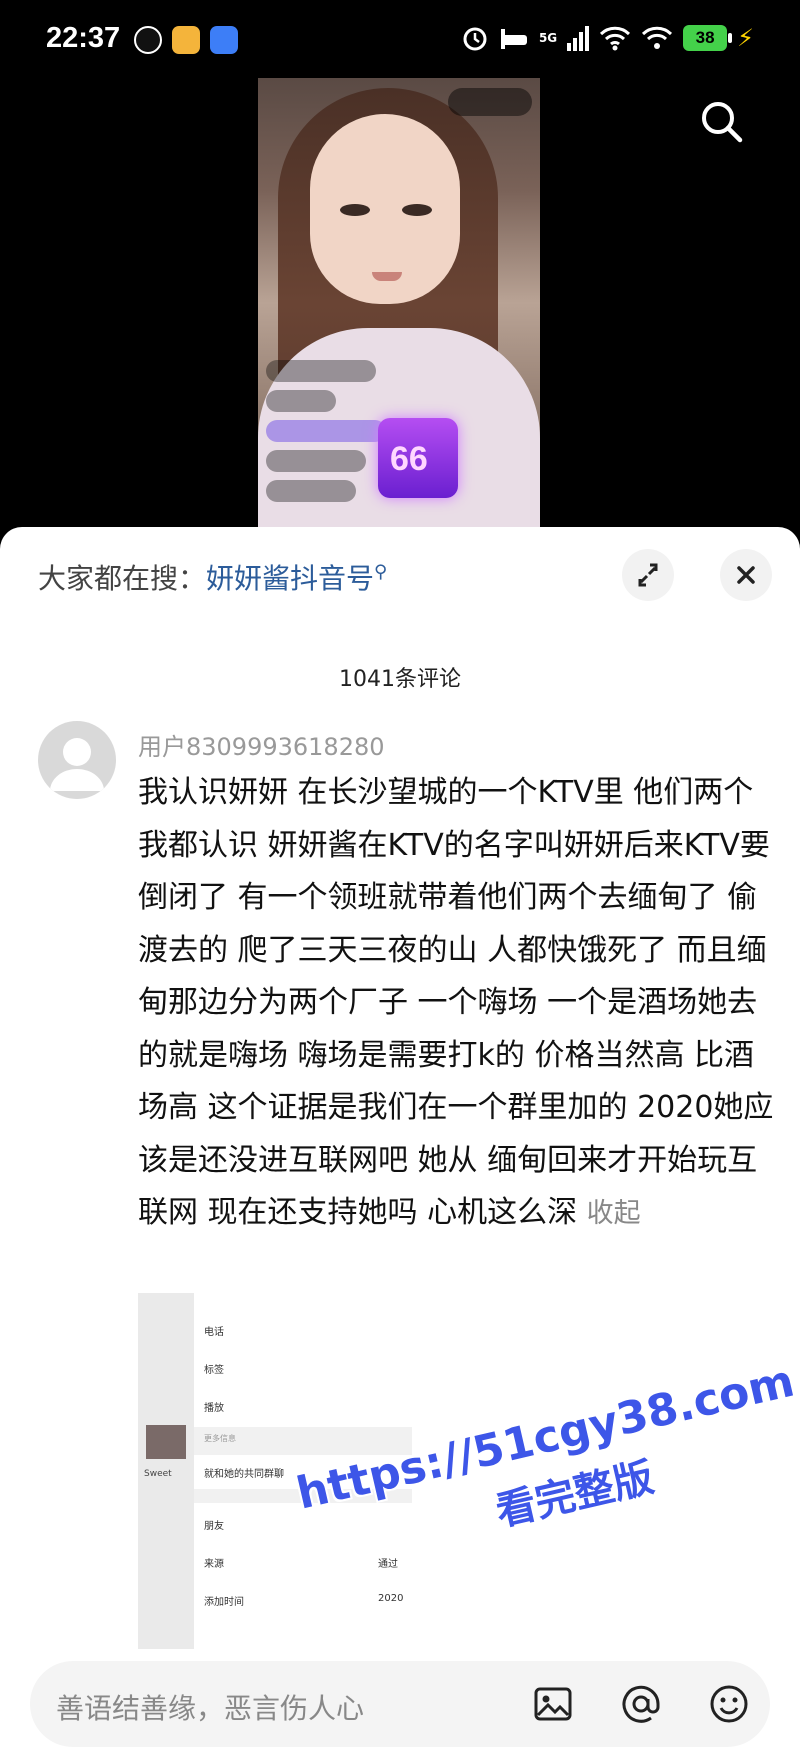 Image resolution: width=800 pixels, height=1753 pixels. I want to click on image-left-column: Sweet, so click(166, 1471).